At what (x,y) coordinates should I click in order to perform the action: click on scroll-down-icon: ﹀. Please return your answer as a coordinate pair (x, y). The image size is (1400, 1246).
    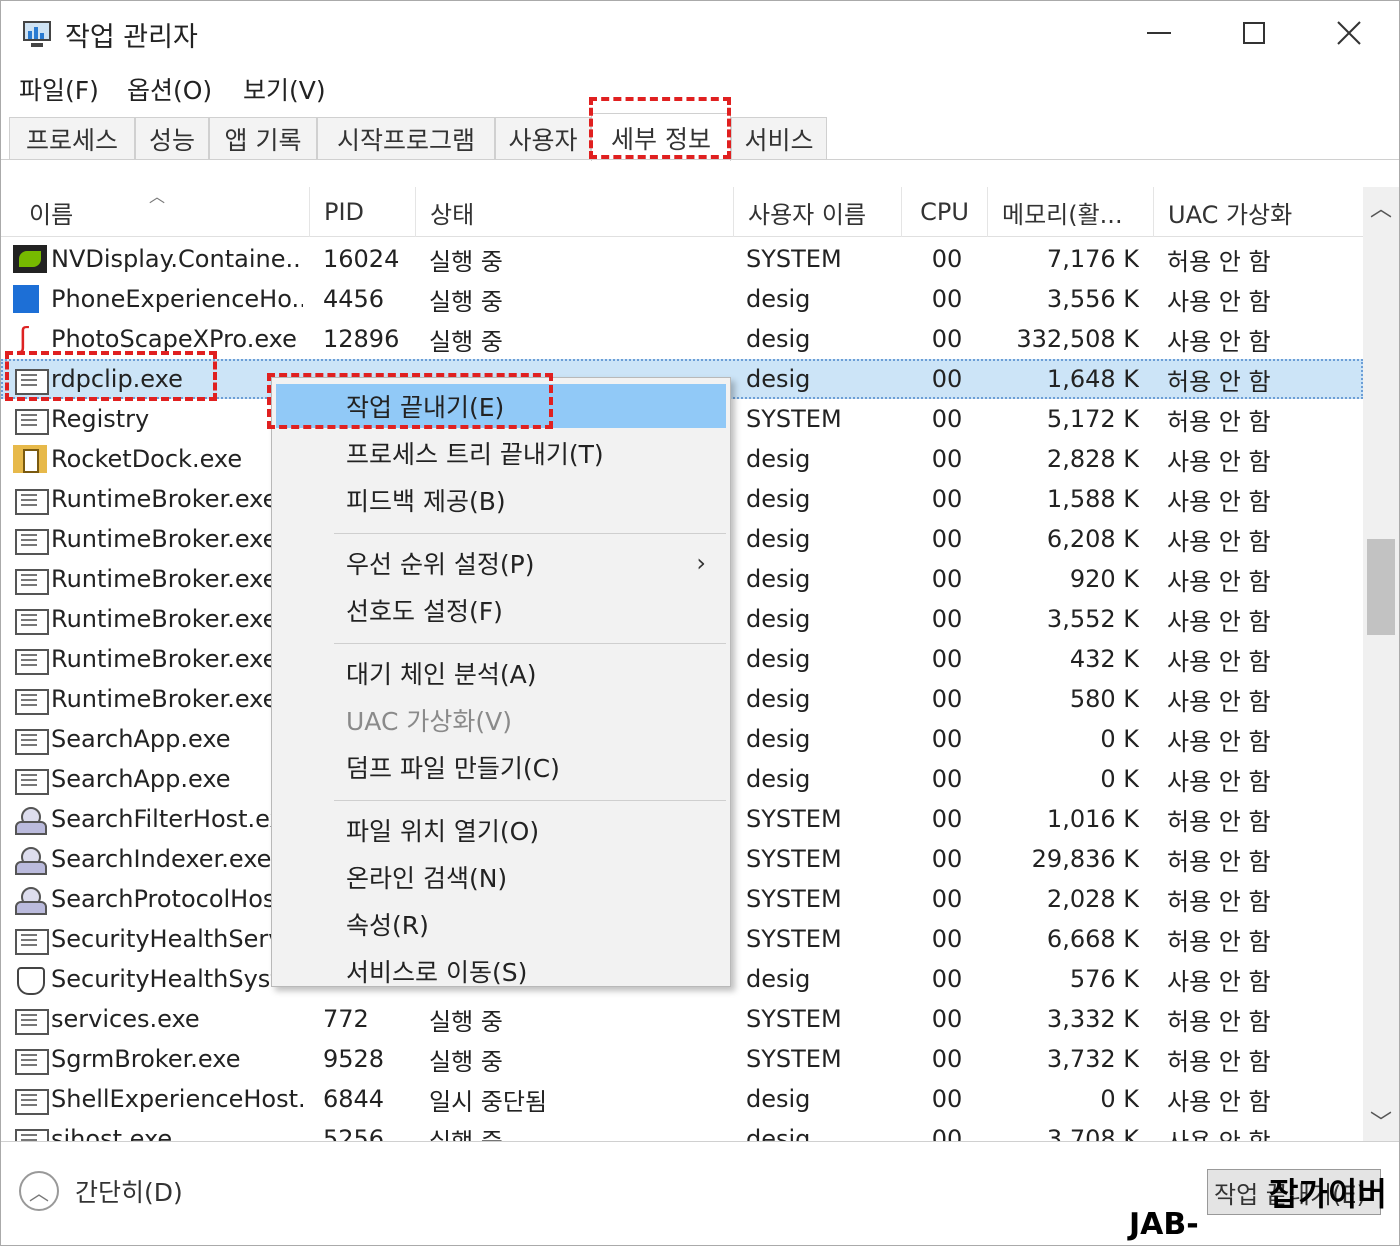
    Looking at the image, I should click on (1381, 1121).